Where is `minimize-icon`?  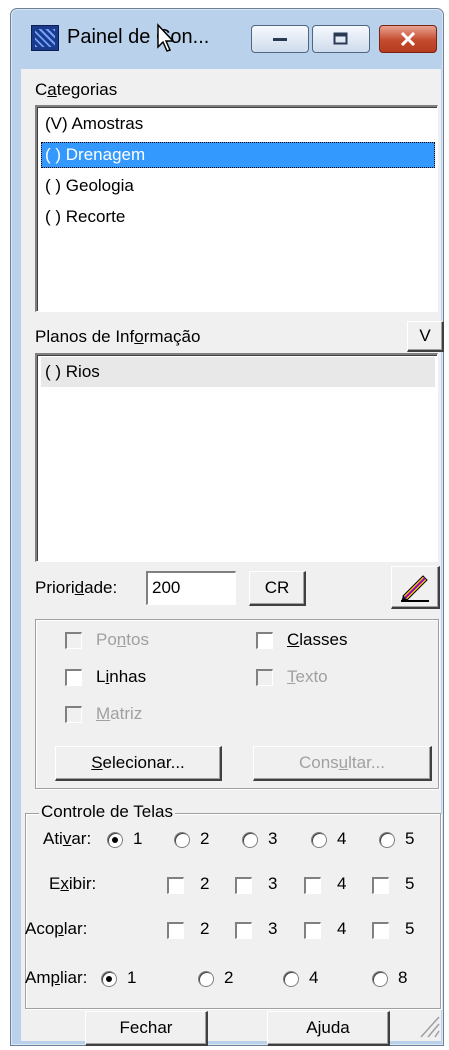 minimize-icon is located at coordinates (280, 39).